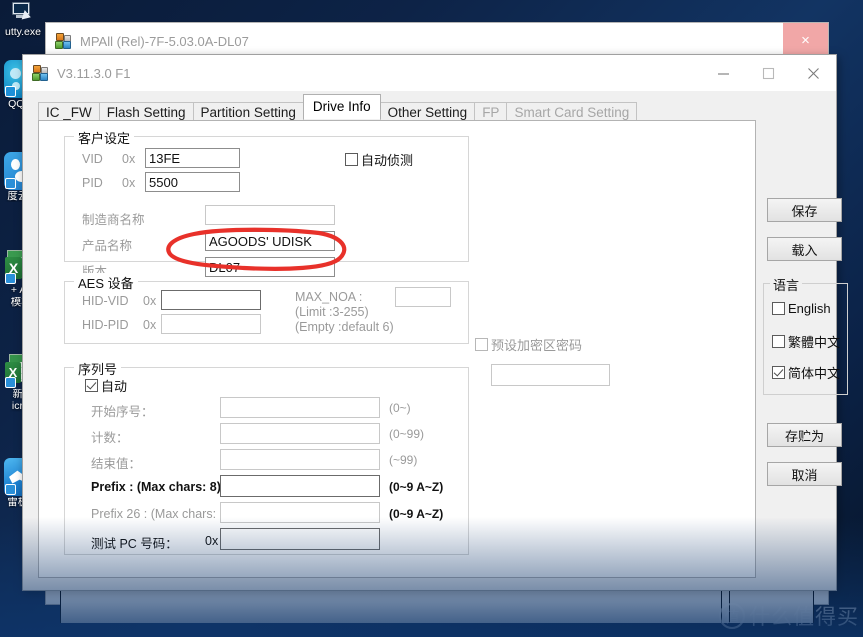 This screenshot has width=863, height=637. What do you see at coordinates (809, 308) in the screenshot?
I see `language-label: English` at bounding box center [809, 308].